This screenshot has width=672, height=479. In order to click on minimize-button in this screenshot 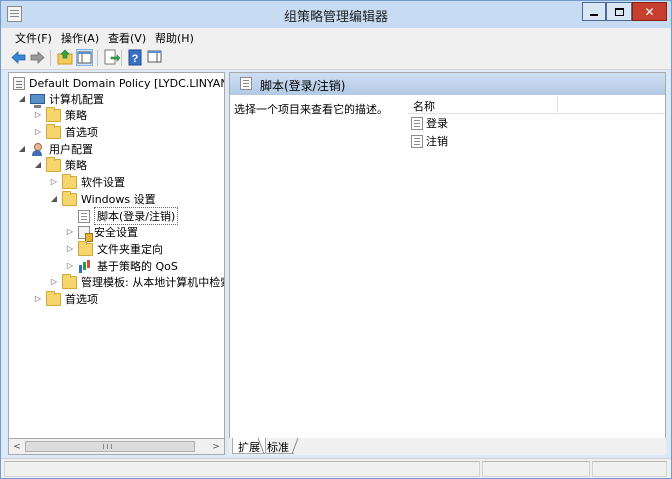, I will do `click(594, 11)`.